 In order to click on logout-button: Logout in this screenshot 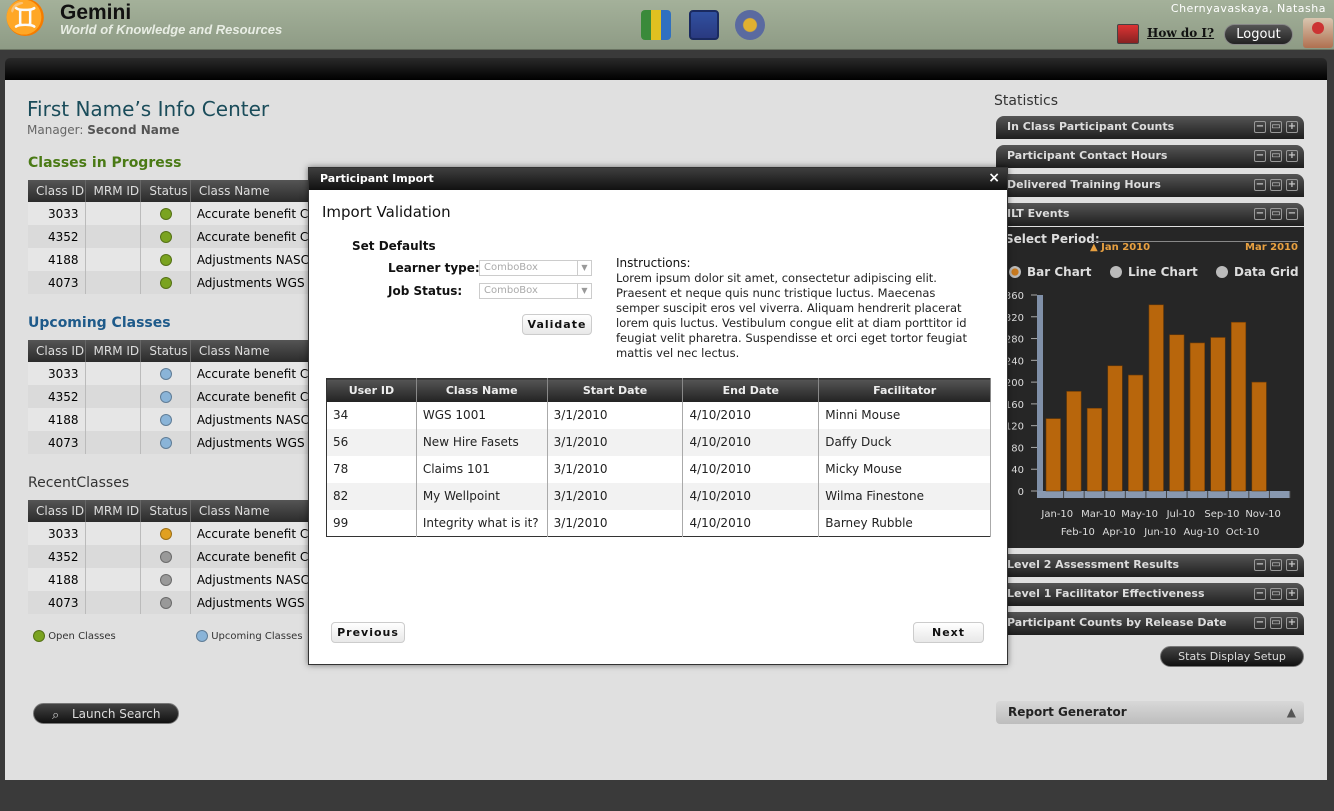, I will do `click(1258, 34)`.